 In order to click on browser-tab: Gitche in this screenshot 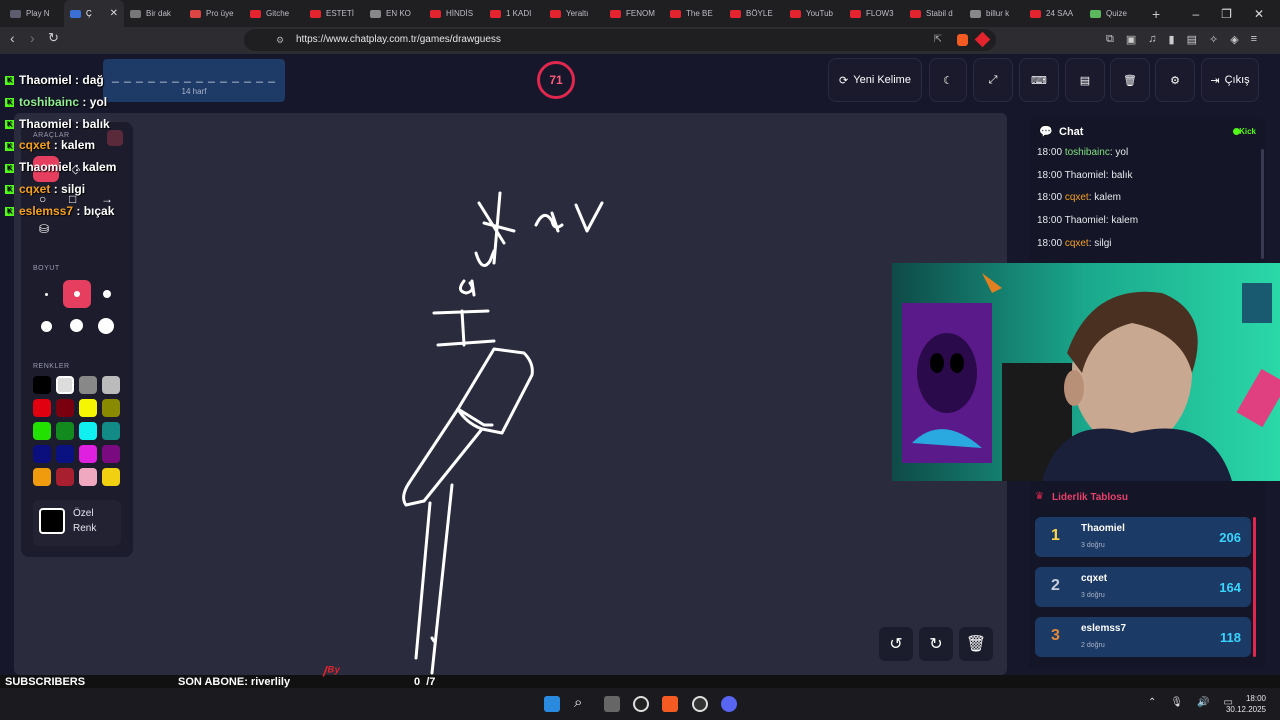, I will do `click(274, 13)`.